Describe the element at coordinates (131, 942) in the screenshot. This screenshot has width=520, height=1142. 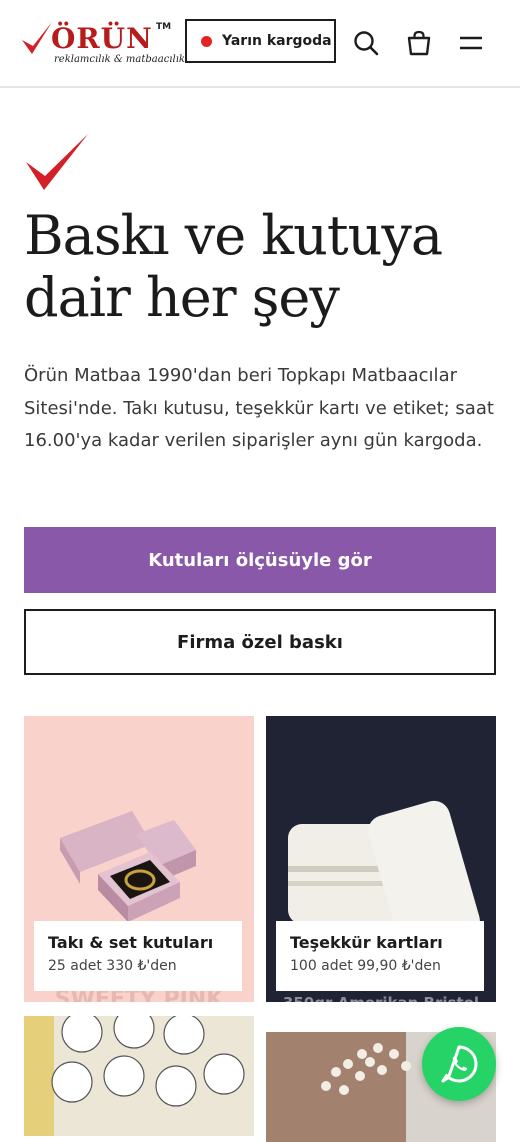
I see `card-title: Takı & set kutuları` at that location.